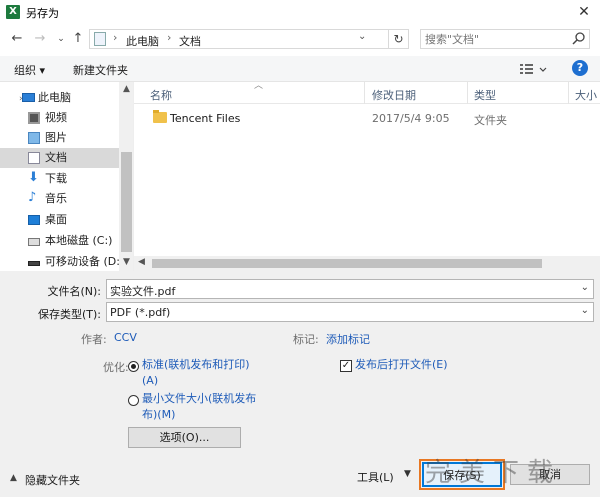 The height and width of the screenshot is (497, 600). Describe the element at coordinates (196, 373) in the screenshot. I see `optimize-standard-label: 标准(联机发布和打印) (A)` at that location.